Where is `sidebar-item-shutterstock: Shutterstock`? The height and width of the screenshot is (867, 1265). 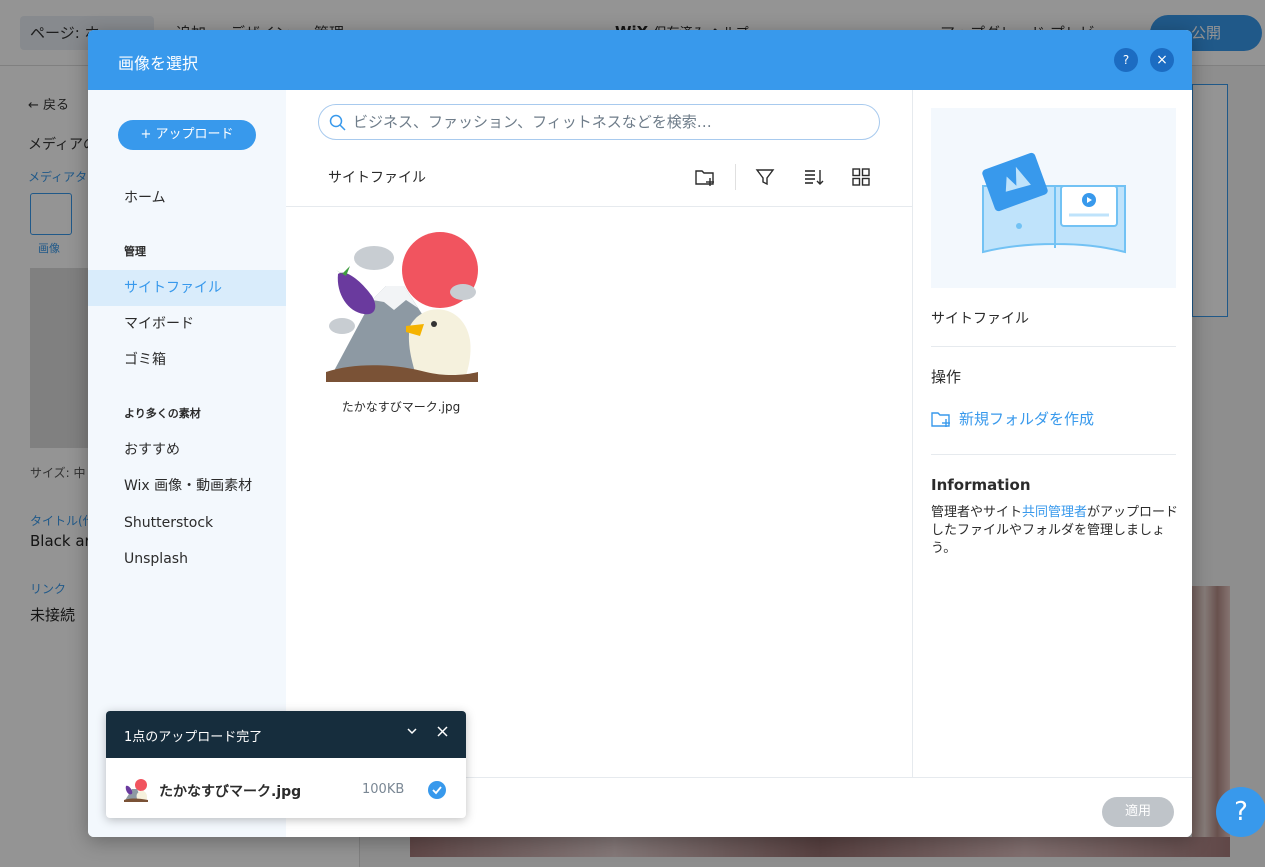
sidebar-item-shutterstock: Shutterstock is located at coordinates (187, 523).